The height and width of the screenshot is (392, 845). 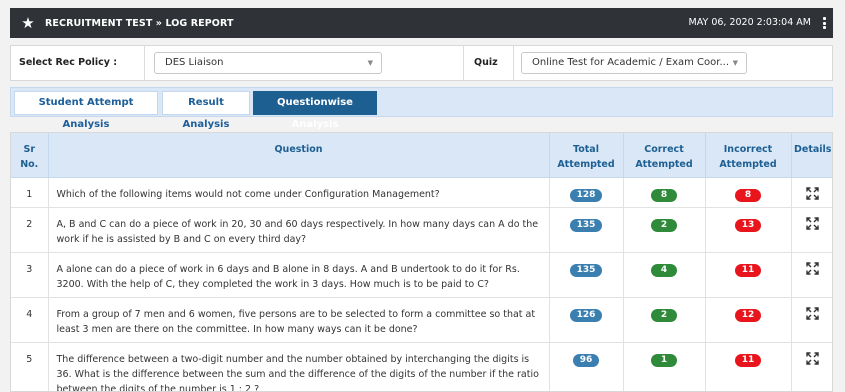 What do you see at coordinates (30, 366) in the screenshot?
I see `sr-cell: 5` at bounding box center [30, 366].